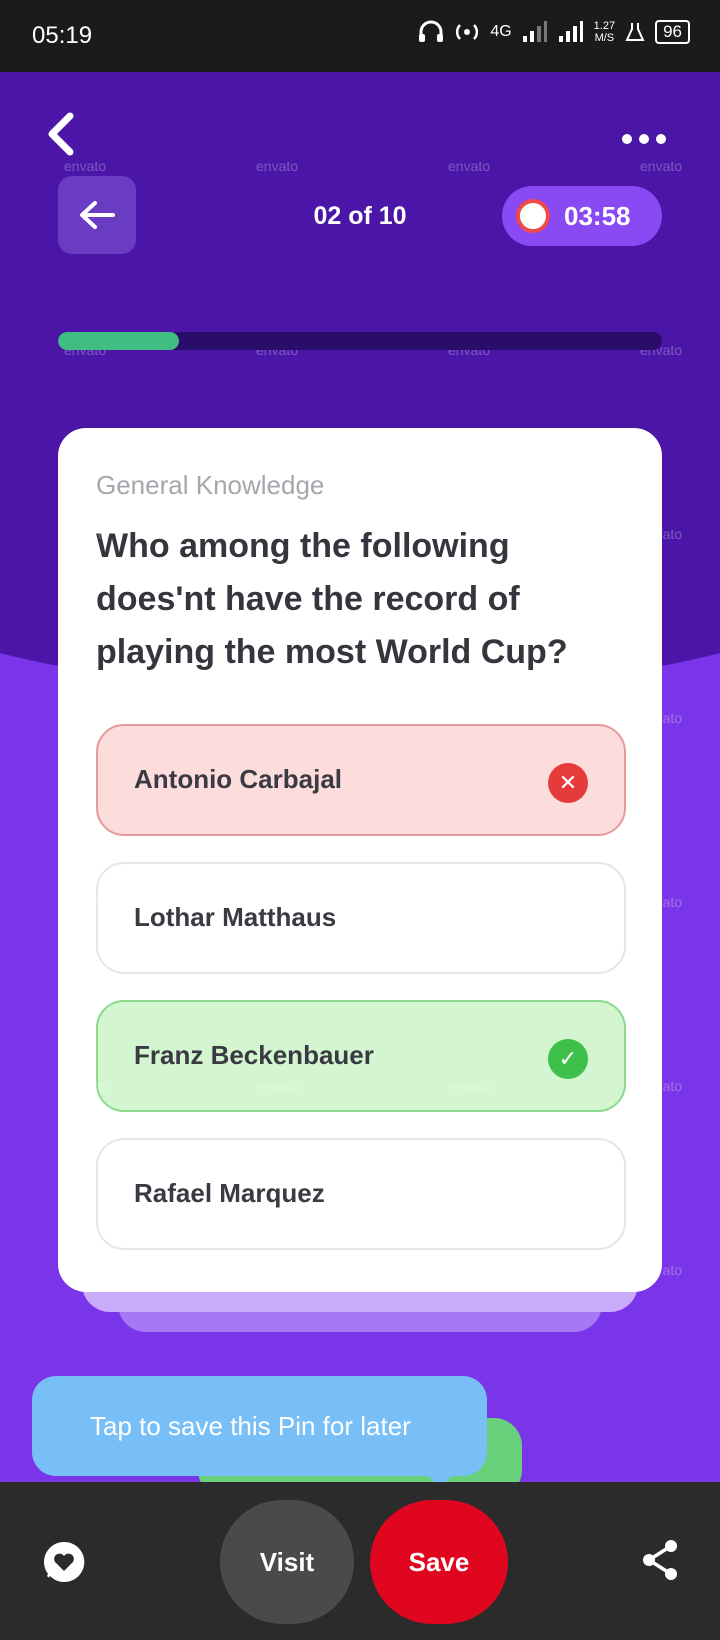 The height and width of the screenshot is (1640, 720). I want to click on check-icon: ✓, so click(568, 1059).